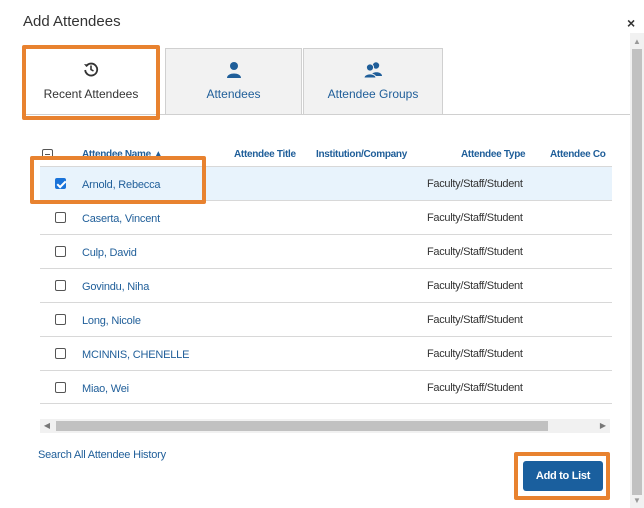  I want to click on attendee-name-link: MCINNIS, CHENELLE, so click(135, 355).